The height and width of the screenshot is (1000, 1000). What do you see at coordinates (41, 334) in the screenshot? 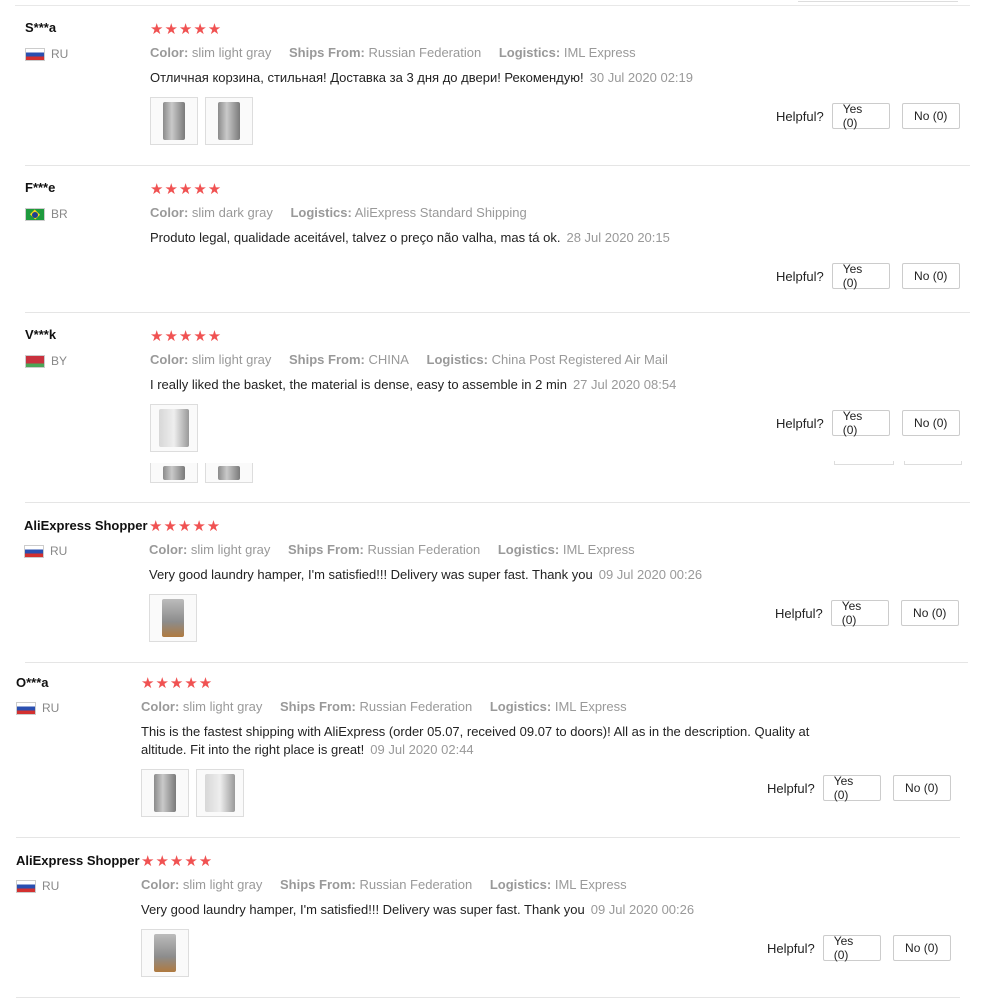
I see `reviewer-name: V***k` at bounding box center [41, 334].